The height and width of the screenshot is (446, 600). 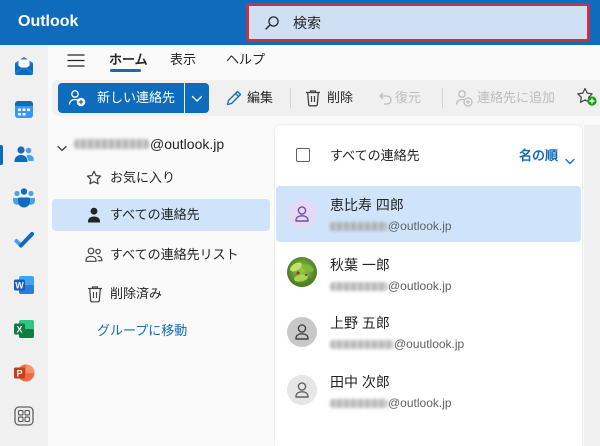 What do you see at coordinates (385, 98) in the screenshot?
I see `undo-icon` at bounding box center [385, 98].